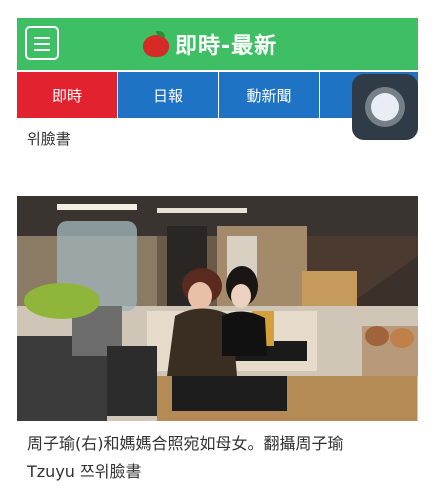 Image resolution: width=440 pixels, height=490 pixels. Describe the element at coordinates (226, 46) in the screenshot. I see `app-title: 即時-最新` at that location.